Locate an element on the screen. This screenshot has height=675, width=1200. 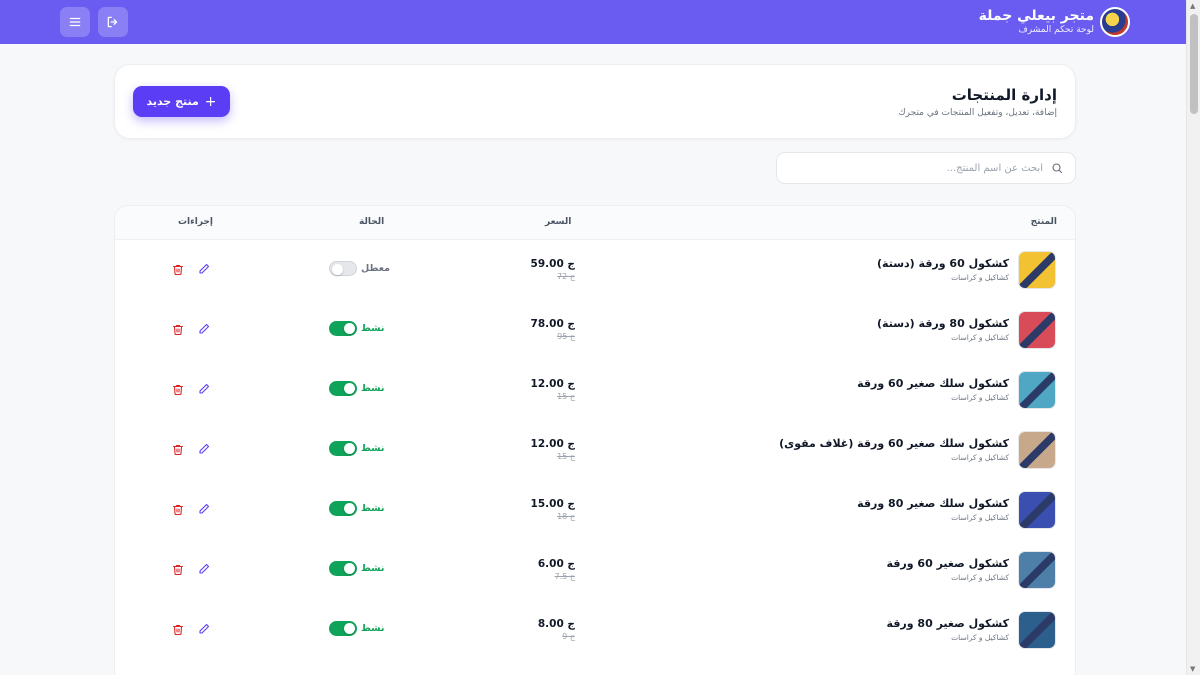
store-name: متجر بيعلي جملة is located at coordinates (1036, 16).